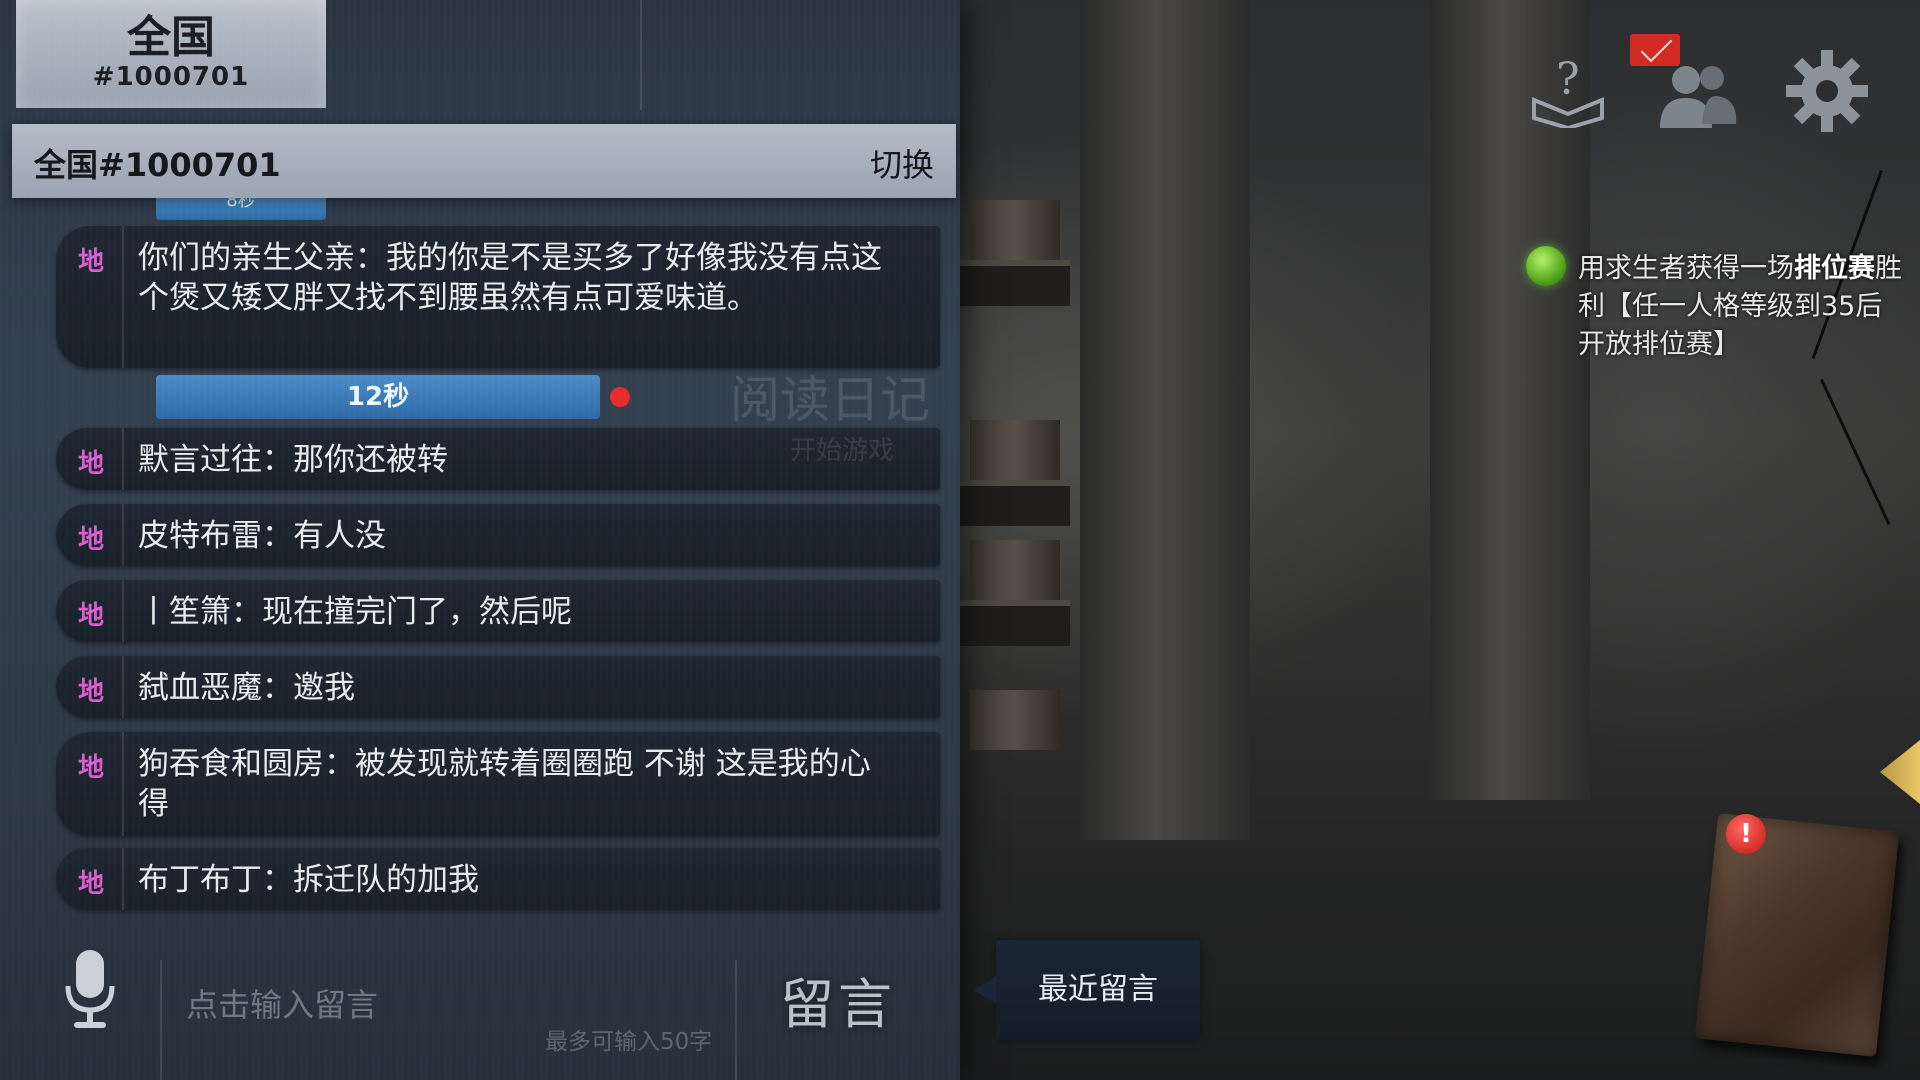  I want to click on voice-duration: 12秒, so click(378, 397).